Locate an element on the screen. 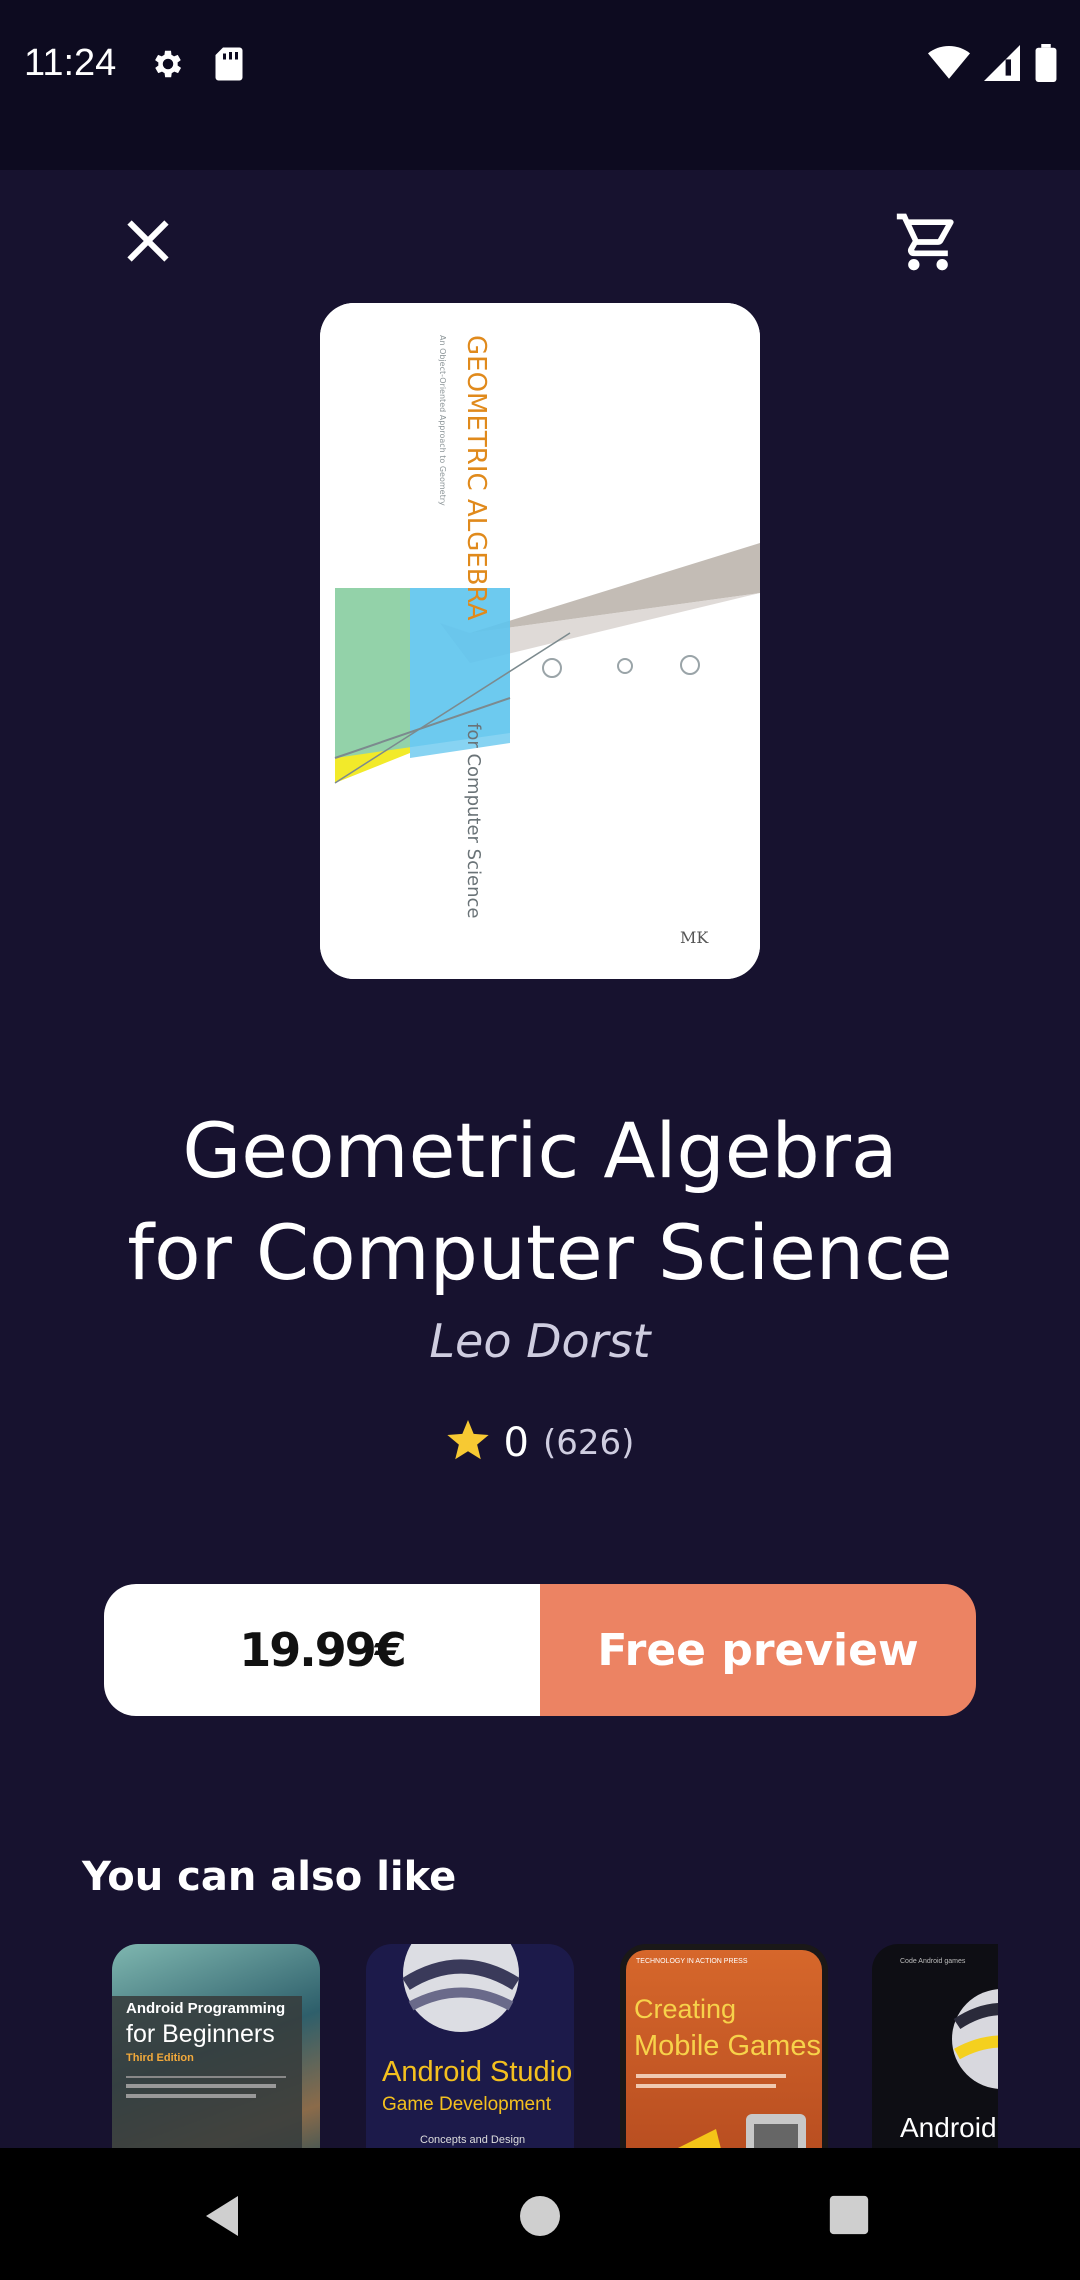  status-time: 11:24 is located at coordinates (70, 63).